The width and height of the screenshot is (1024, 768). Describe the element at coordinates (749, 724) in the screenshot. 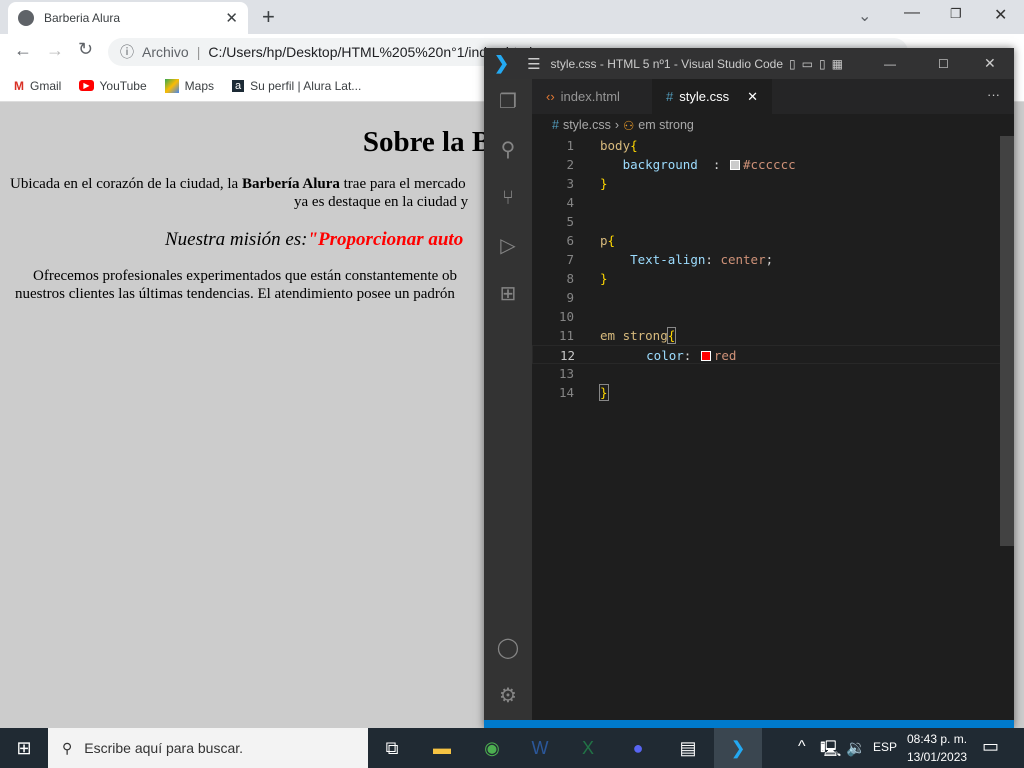

I see `status-bar` at that location.